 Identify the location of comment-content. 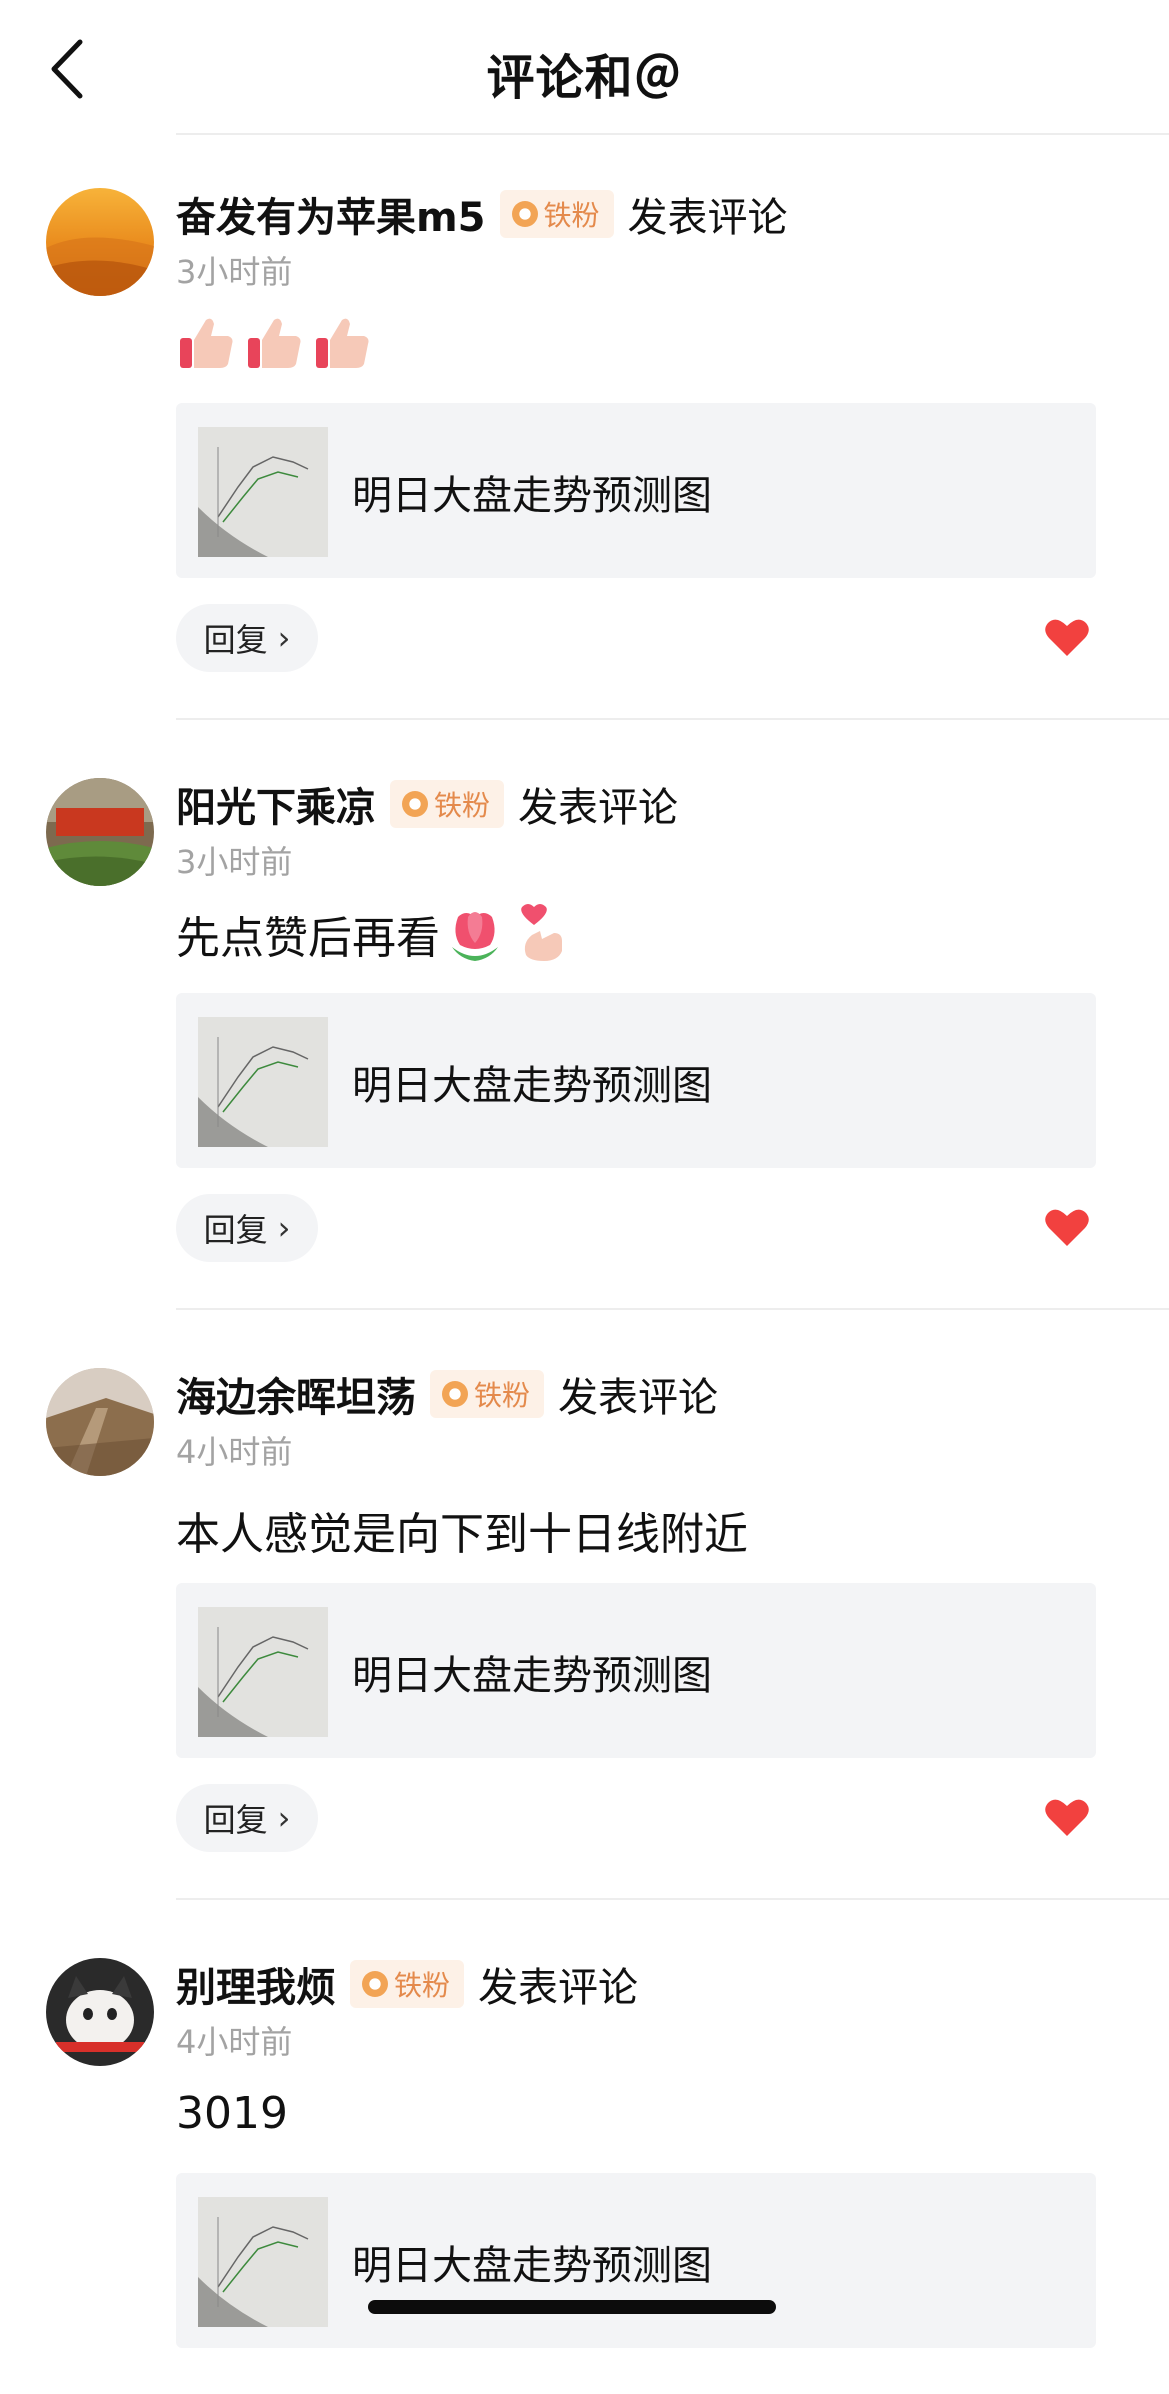
(278, 343).